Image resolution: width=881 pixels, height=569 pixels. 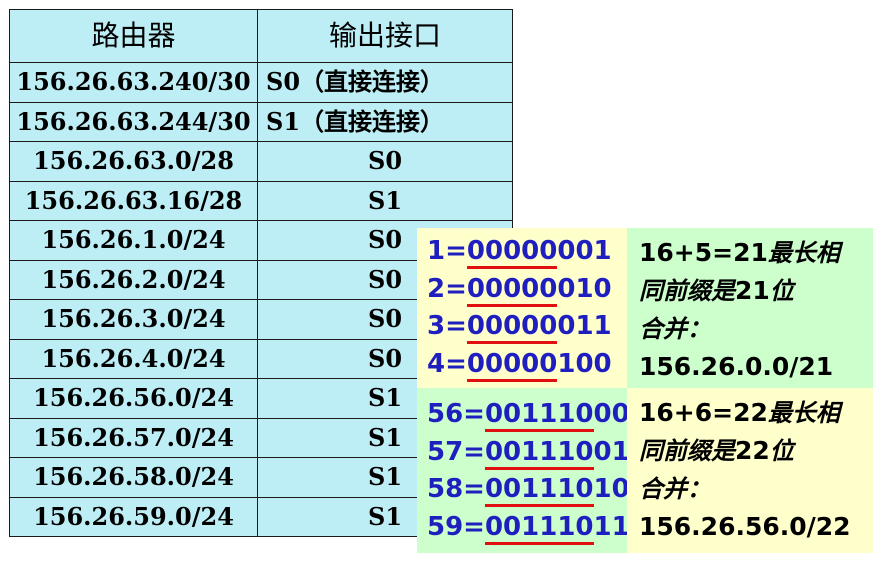 I want to click on note-sum: 16+5=21, so click(x=703, y=252).